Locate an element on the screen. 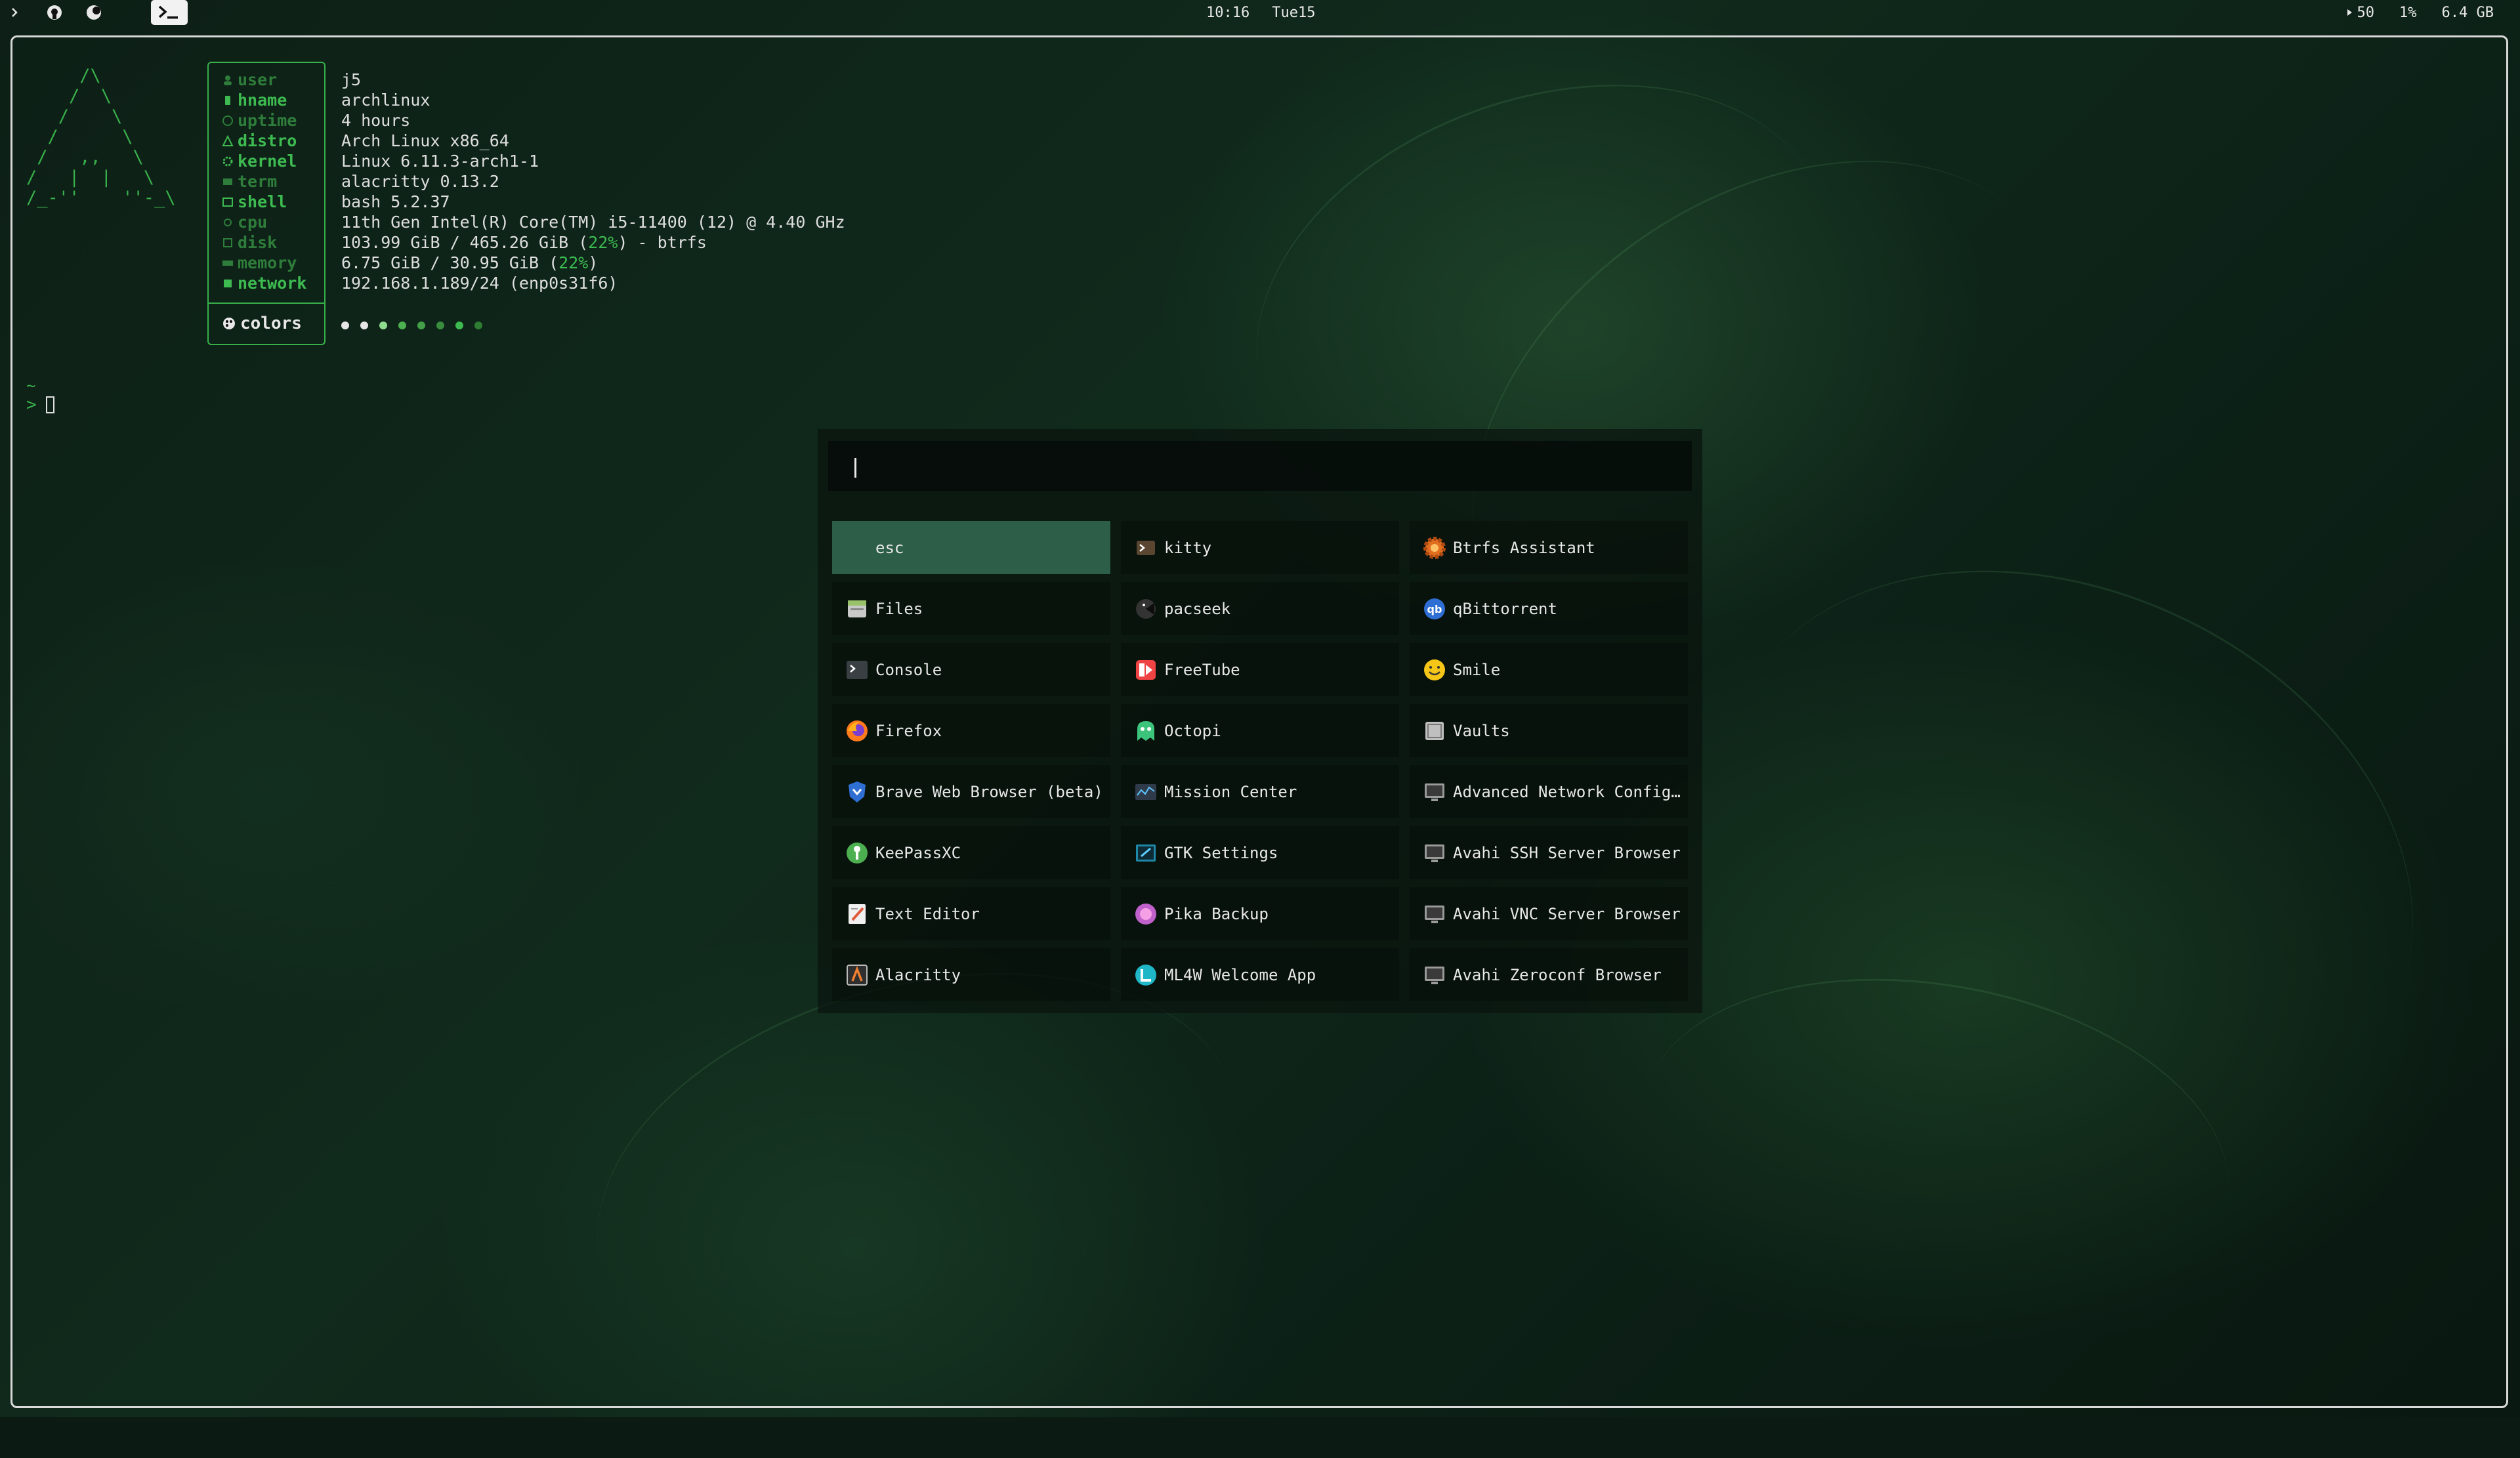 This screenshot has width=2520, height=1458. launcher-item: Avahi SSH Server Browser is located at coordinates (1549, 852).